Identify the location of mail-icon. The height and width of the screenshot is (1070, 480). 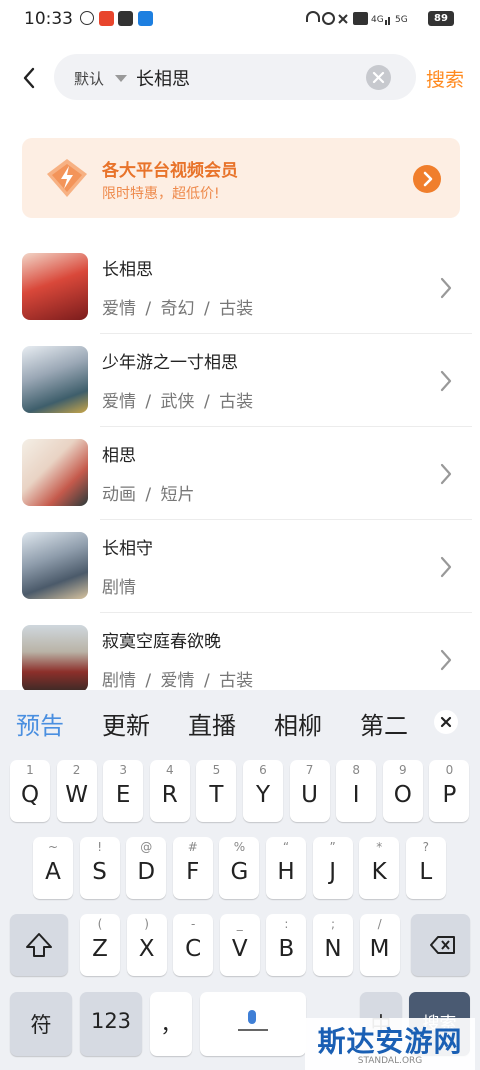
(125, 18).